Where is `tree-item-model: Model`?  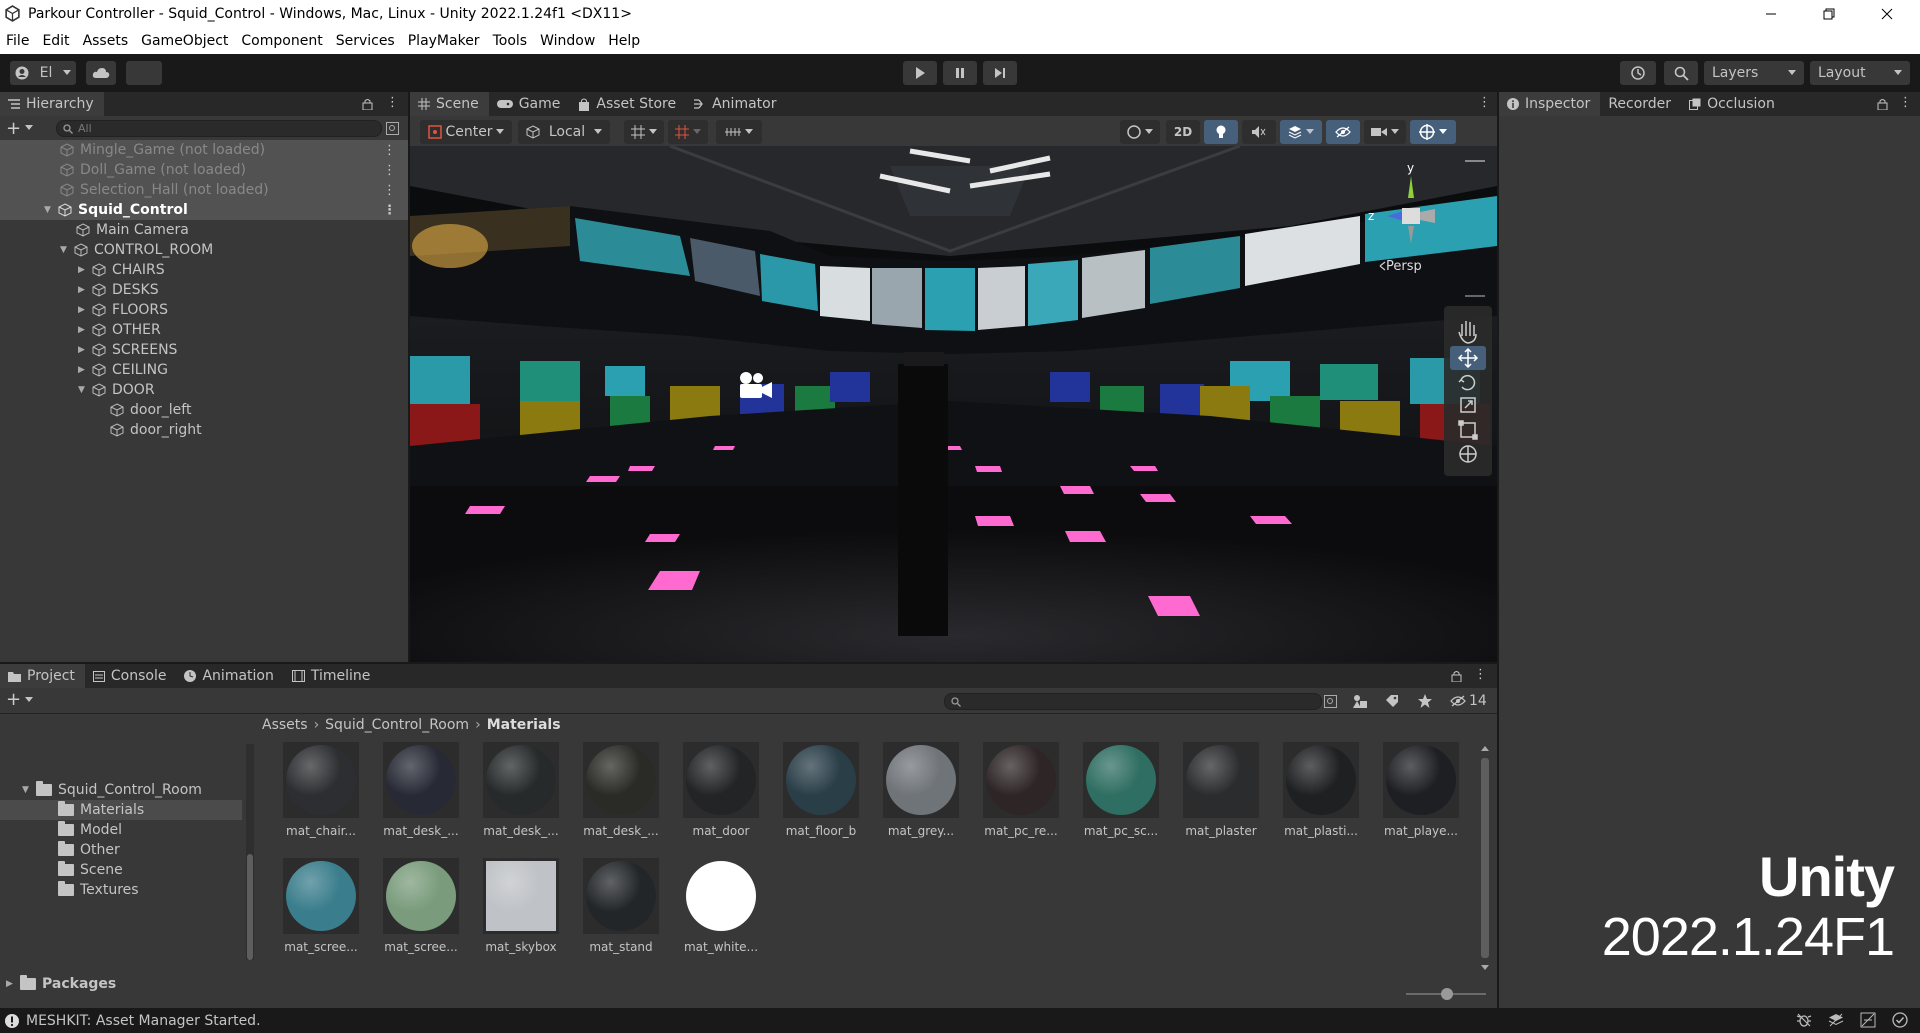
tree-item-model: Model is located at coordinates (121, 830).